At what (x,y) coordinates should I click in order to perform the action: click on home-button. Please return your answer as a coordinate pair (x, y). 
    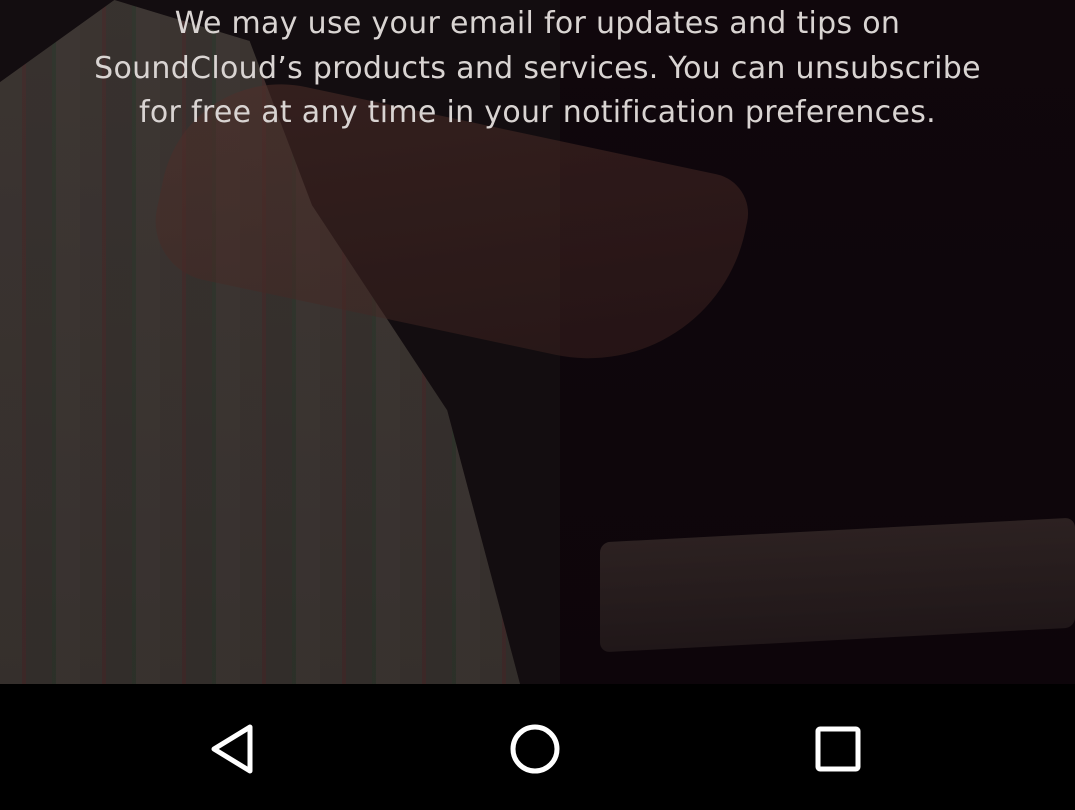
    Looking at the image, I should click on (535, 749).